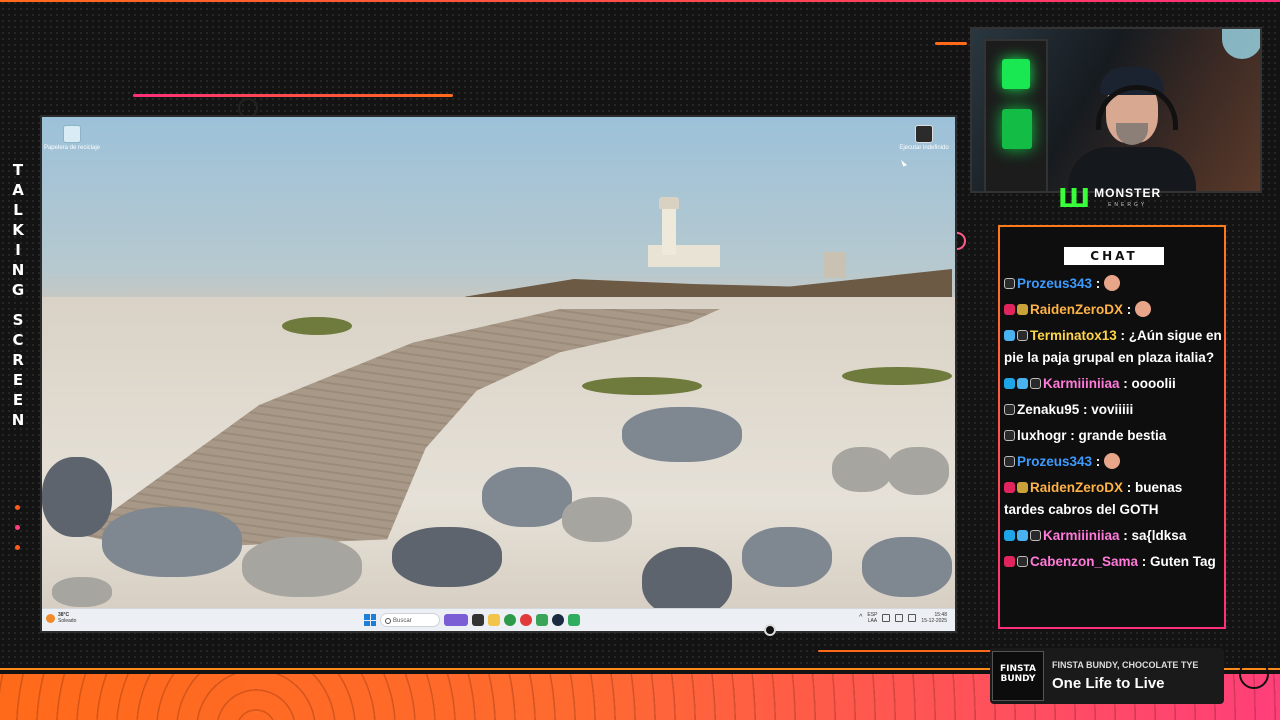 The height and width of the screenshot is (720, 1280). I want to click on now-playing-title: One Life to Live, so click(1108, 683).